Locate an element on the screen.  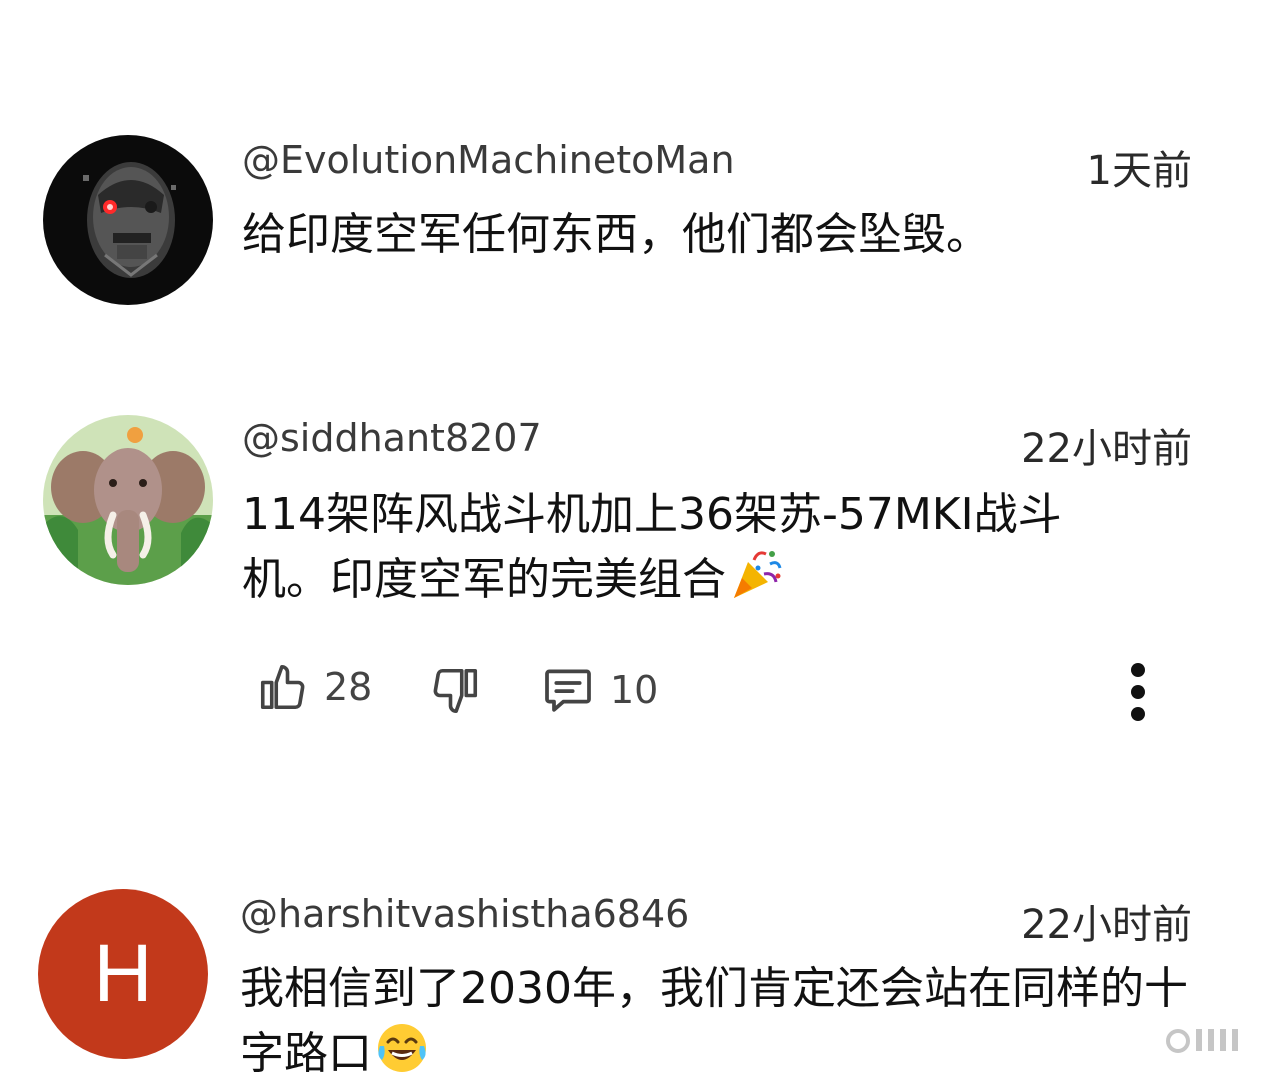
comment-text: 我相信到了2030年，我们肯定还会站在同样的十字路口 is located at coordinates (722, 1024).